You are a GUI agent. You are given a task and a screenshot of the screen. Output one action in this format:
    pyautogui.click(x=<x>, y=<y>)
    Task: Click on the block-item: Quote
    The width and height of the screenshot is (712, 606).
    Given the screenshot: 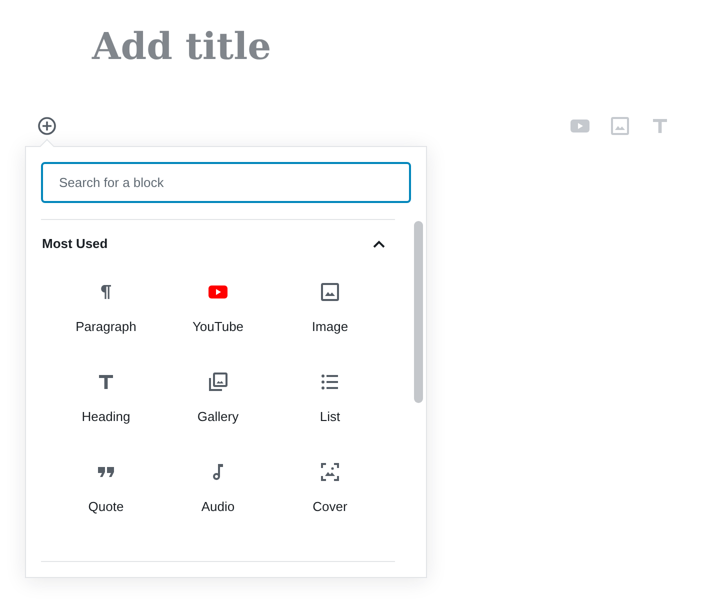 What is the action you would take?
    pyautogui.click(x=106, y=497)
    